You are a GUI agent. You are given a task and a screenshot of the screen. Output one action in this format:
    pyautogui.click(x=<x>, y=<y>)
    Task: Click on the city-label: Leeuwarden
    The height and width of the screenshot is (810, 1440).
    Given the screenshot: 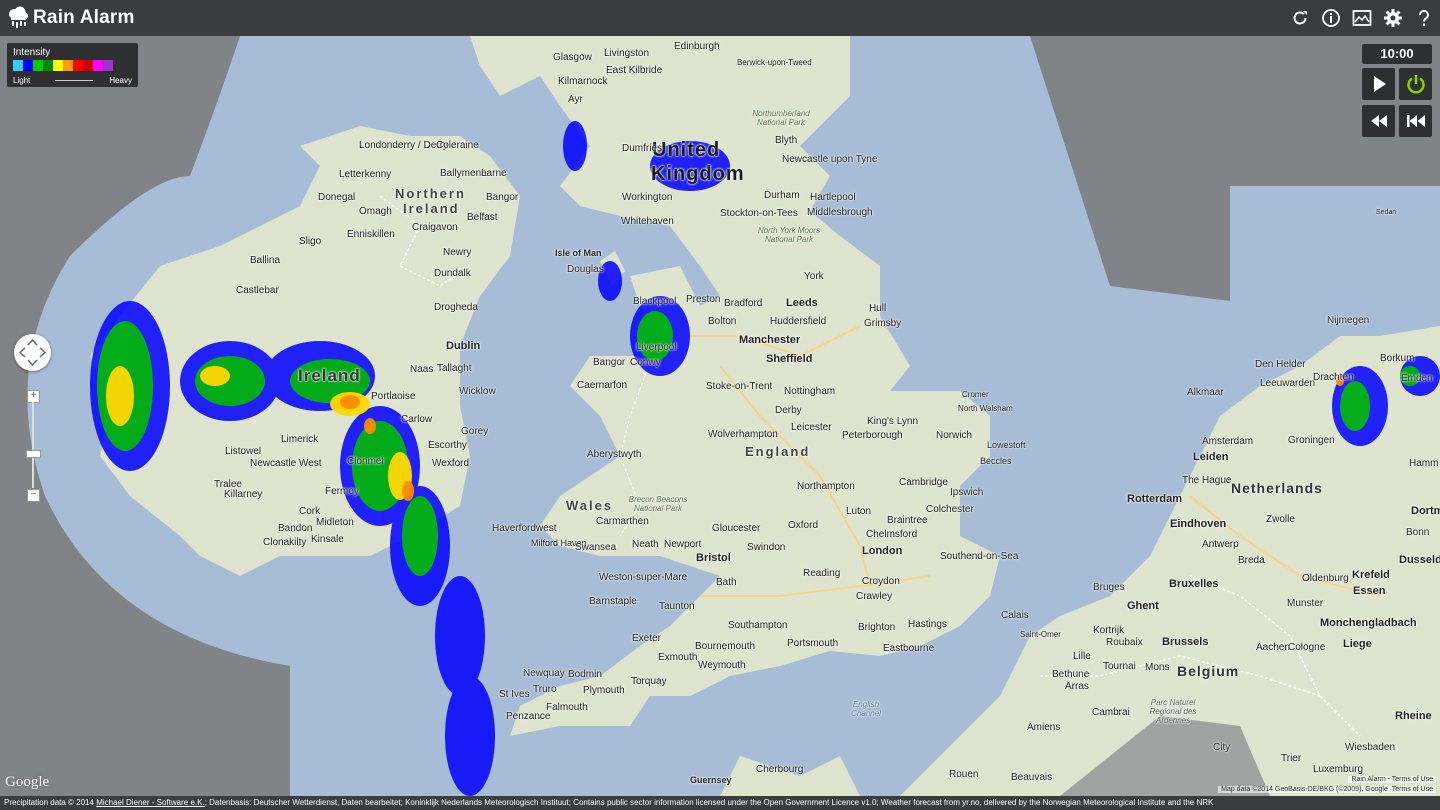 What is the action you would take?
    pyautogui.click(x=1288, y=383)
    